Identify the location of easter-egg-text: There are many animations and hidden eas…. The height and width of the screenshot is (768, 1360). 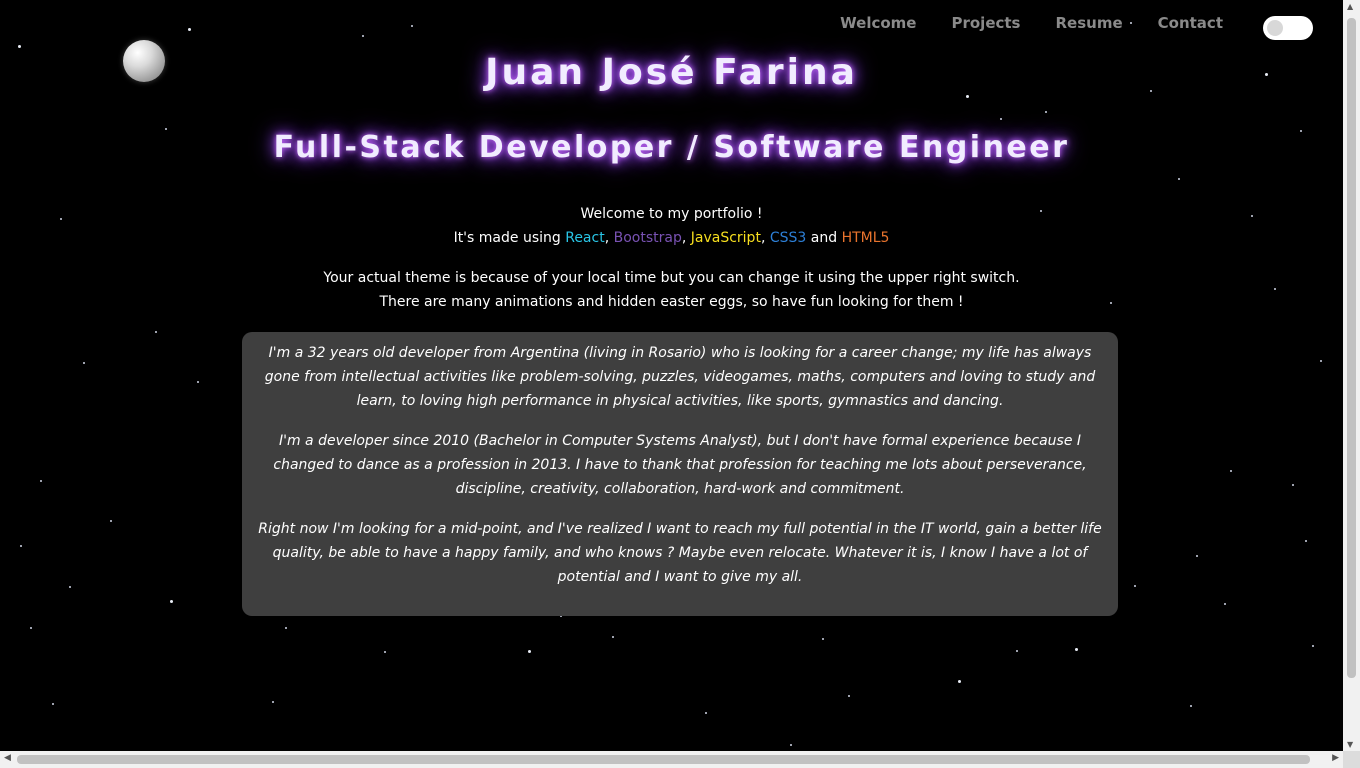
(671, 302).